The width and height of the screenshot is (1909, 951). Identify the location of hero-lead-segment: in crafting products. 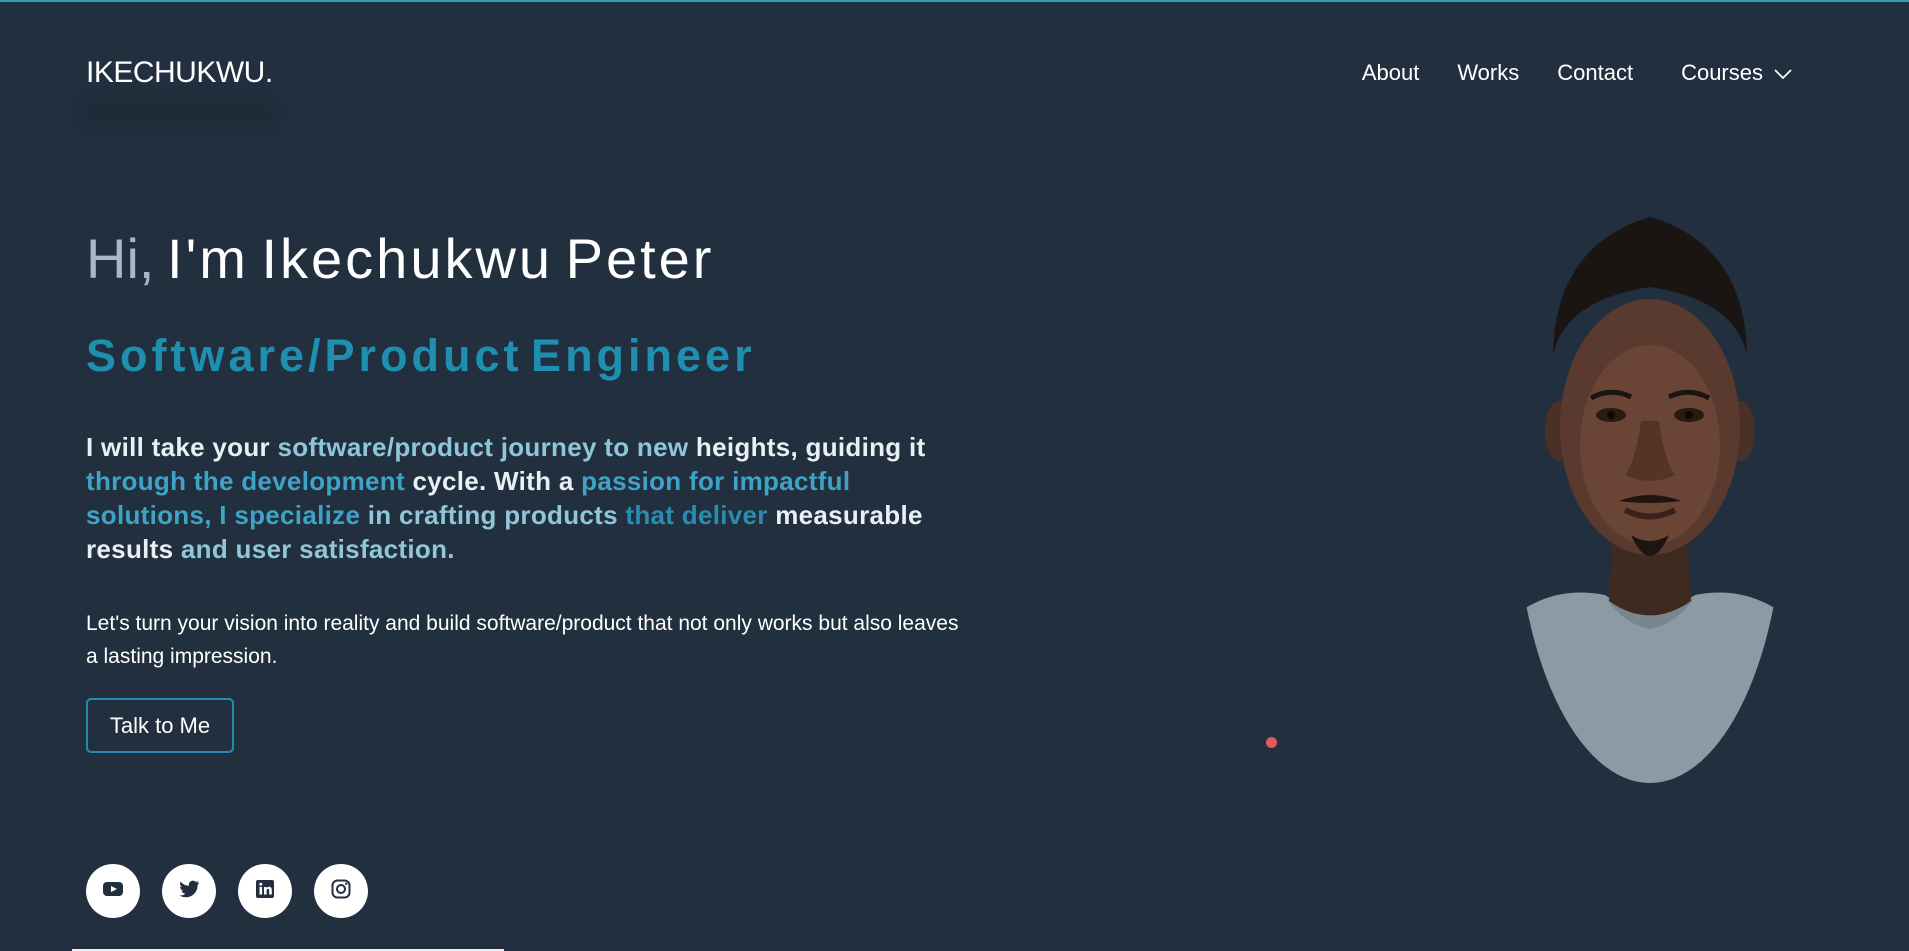
(496, 515).